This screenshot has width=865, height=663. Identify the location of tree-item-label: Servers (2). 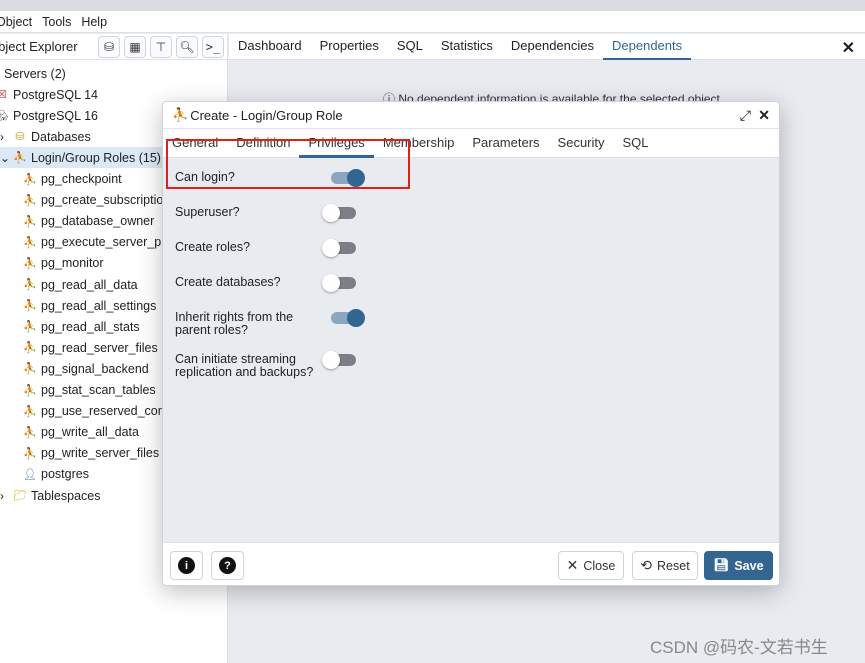
(35, 73).